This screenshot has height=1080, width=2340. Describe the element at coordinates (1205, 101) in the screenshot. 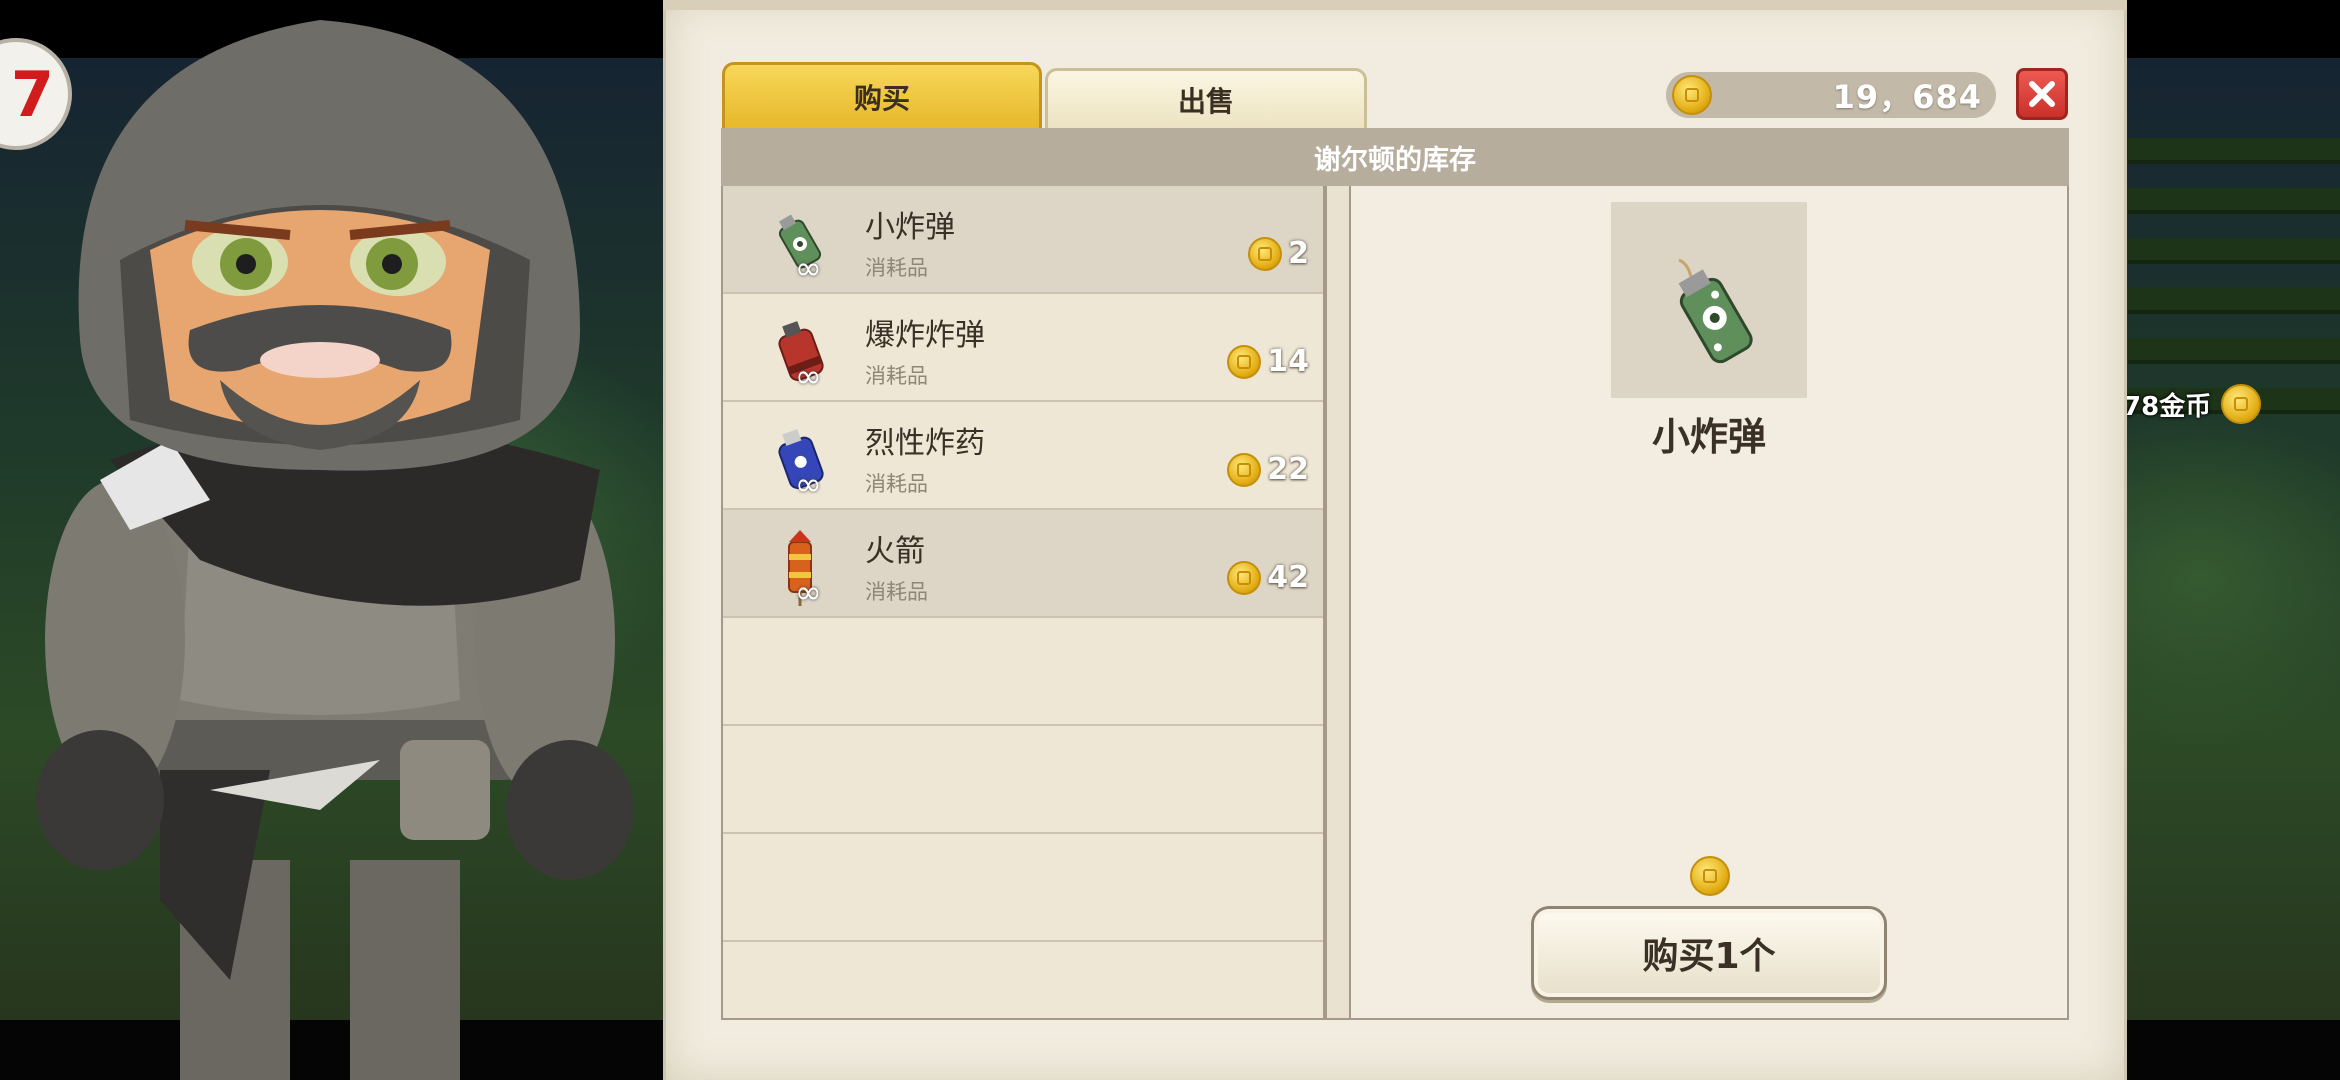

I see `tab-sell-label: 出售` at that location.